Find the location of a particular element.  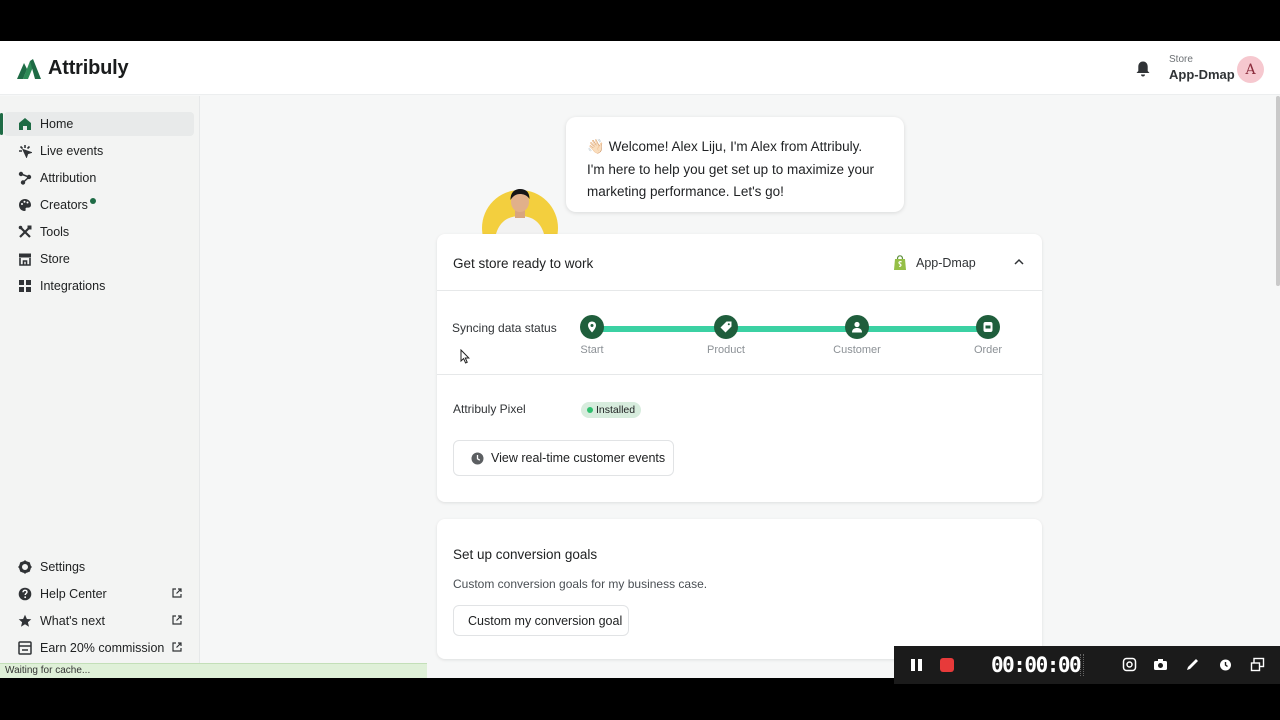

mouse-cursor-icon is located at coordinates (465, 356).